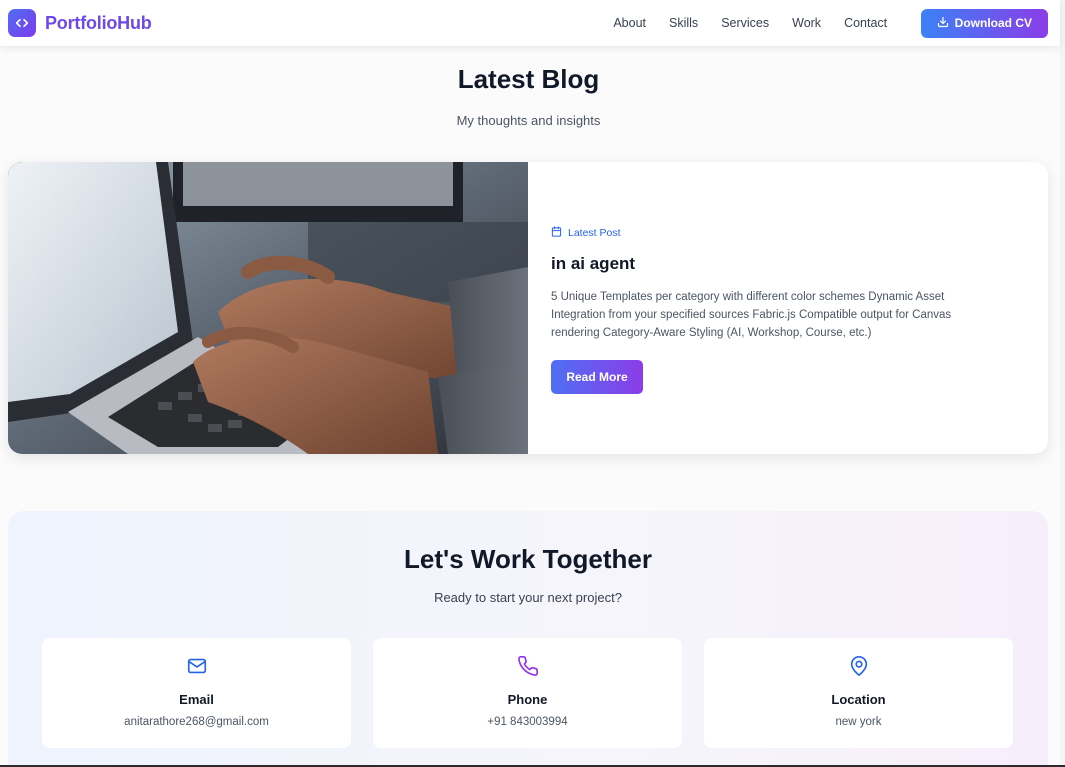 The image size is (1065, 767). I want to click on download-icon, so click(943, 23).